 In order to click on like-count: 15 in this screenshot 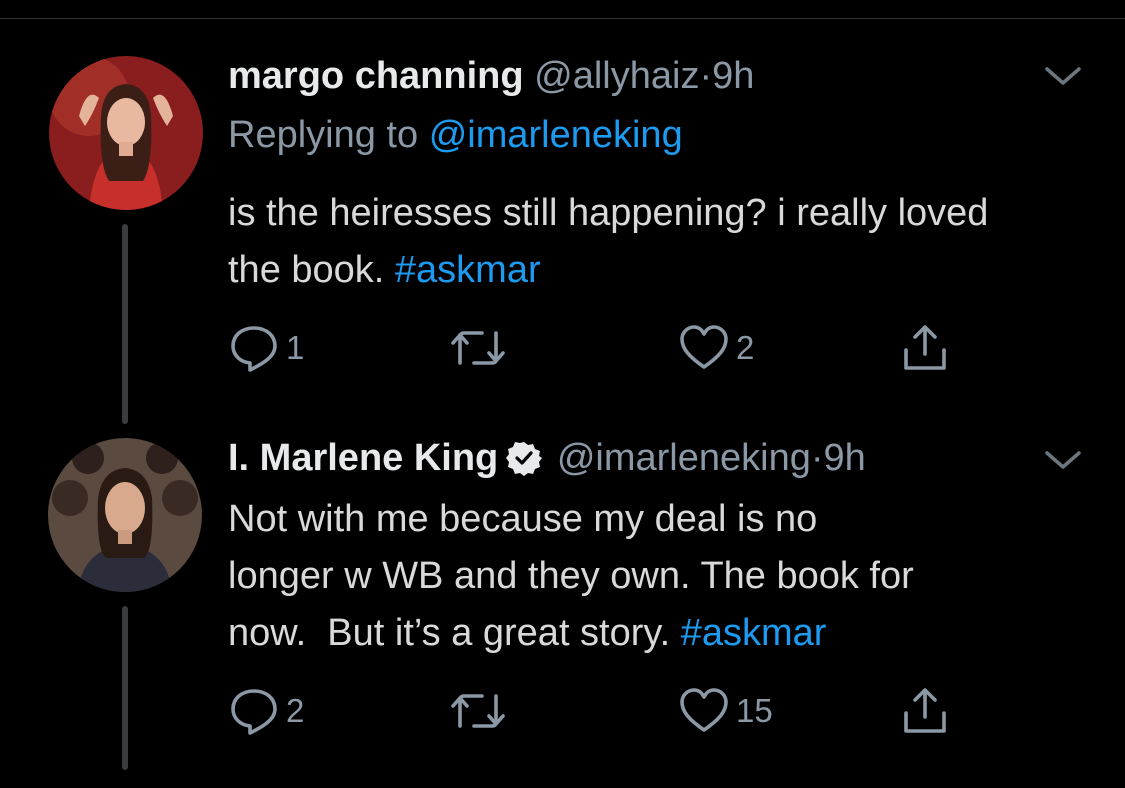, I will do `click(754, 710)`.